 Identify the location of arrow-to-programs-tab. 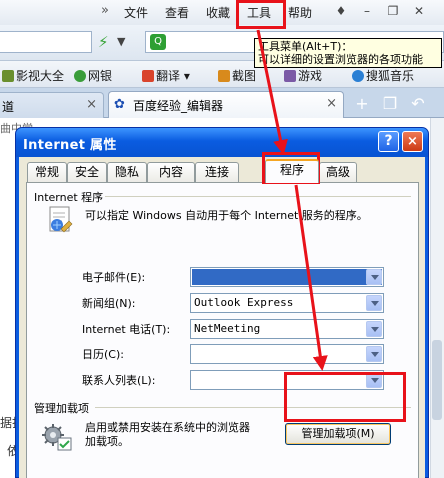
(272, 92).